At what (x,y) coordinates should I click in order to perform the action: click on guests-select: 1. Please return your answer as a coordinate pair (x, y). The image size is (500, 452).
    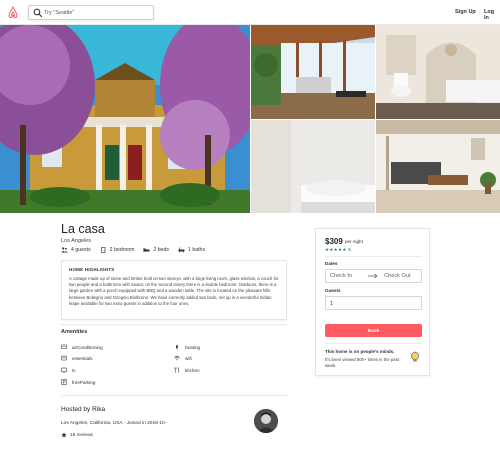
    Looking at the image, I should click on (373, 303).